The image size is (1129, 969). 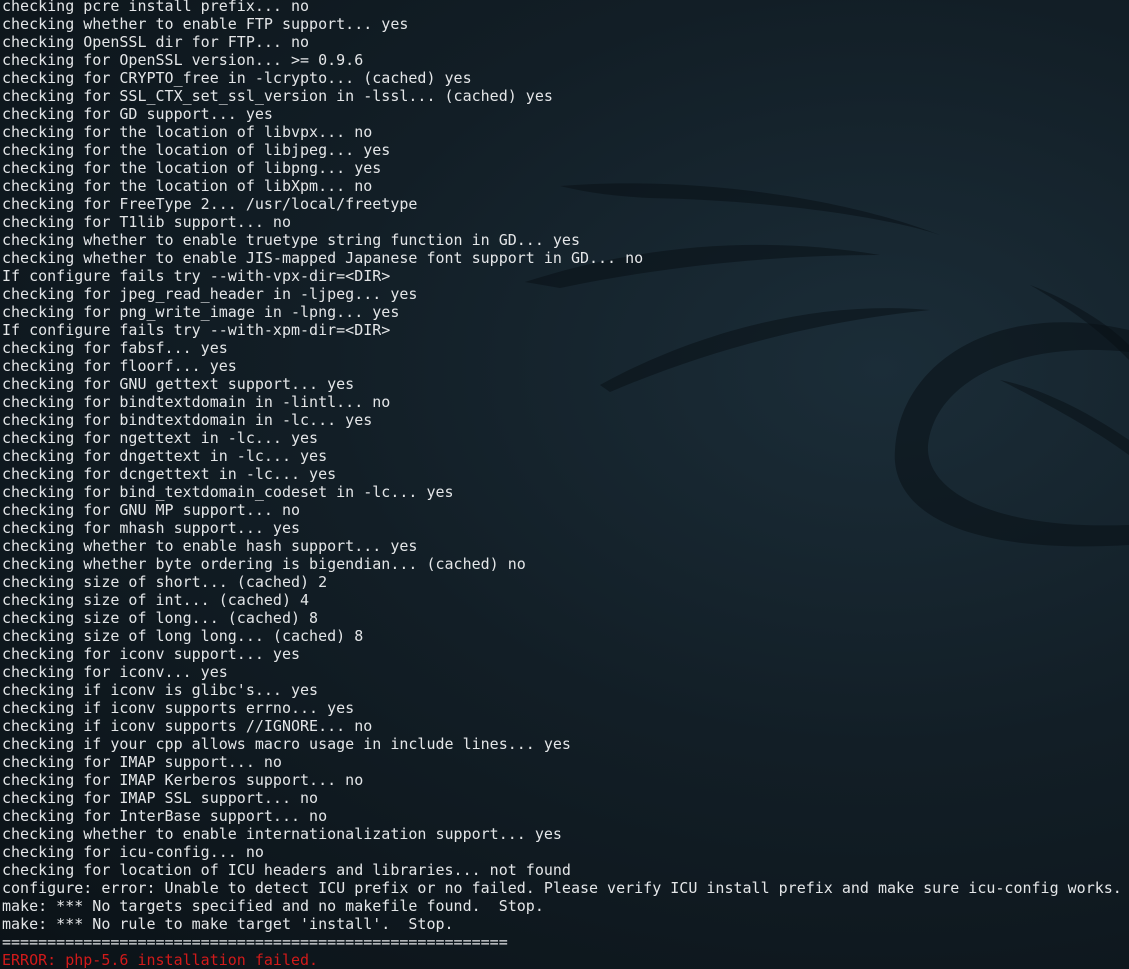 I want to click on terminal-line: checking if iconv is glibc's... yes, so click(x=160, y=690).